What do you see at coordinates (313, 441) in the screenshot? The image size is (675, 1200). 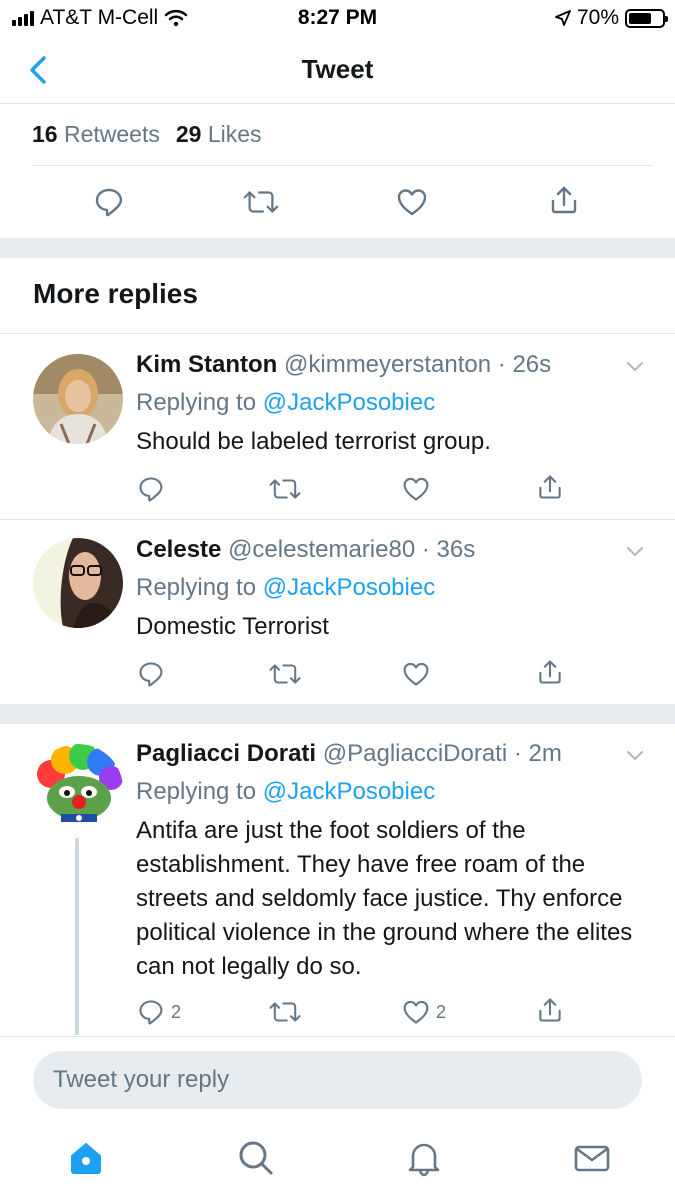 I see `reply-text: Should be labeled terrorist group.` at bounding box center [313, 441].